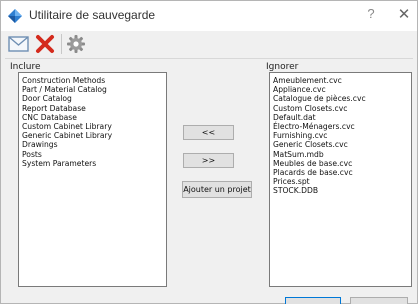 This screenshot has height=304, width=418. Describe the element at coordinates (94, 98) in the screenshot. I see `list-item: Door Catalog` at that location.